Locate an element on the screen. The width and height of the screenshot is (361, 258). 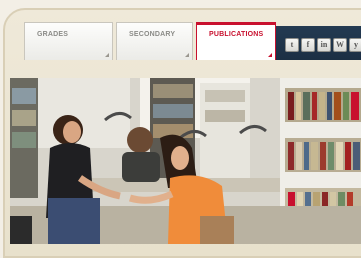
tab-publications: PUBLICATIONS is located at coordinates (236, 41).